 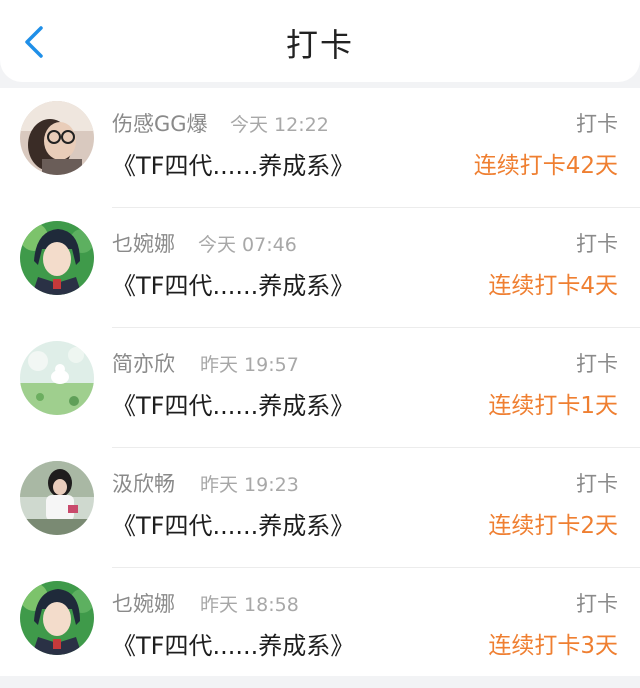 What do you see at coordinates (319, 45) in the screenshot?
I see `page-title: 打卡` at bounding box center [319, 45].